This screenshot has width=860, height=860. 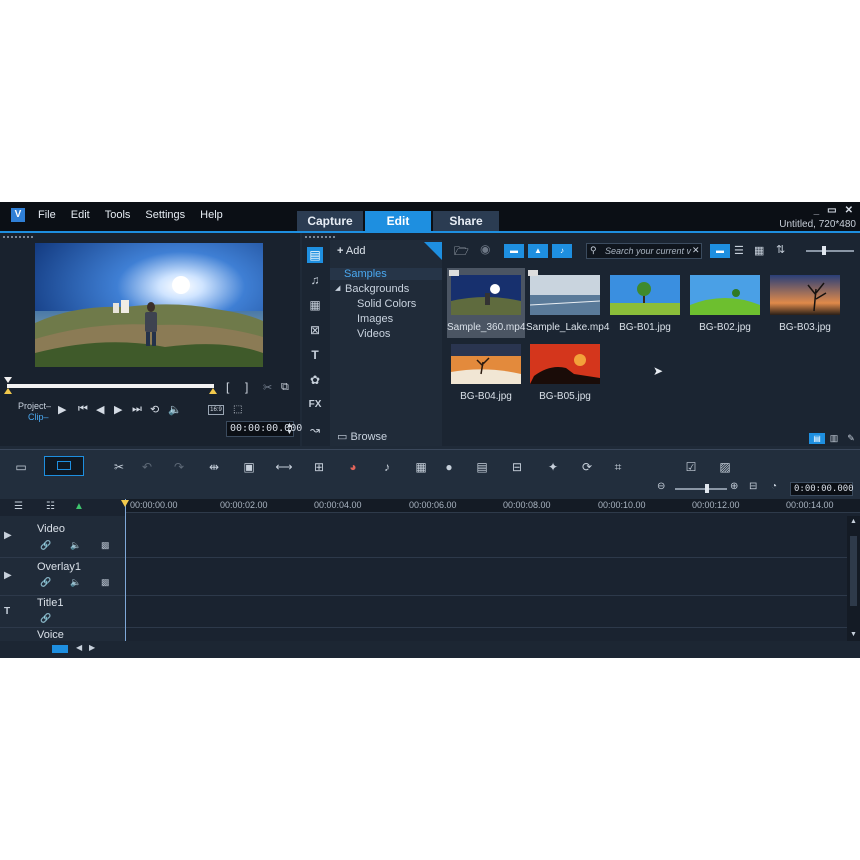 What do you see at coordinates (264, 429) in the screenshot?
I see `player-timecode: 00:00:00.000` at bounding box center [264, 429].